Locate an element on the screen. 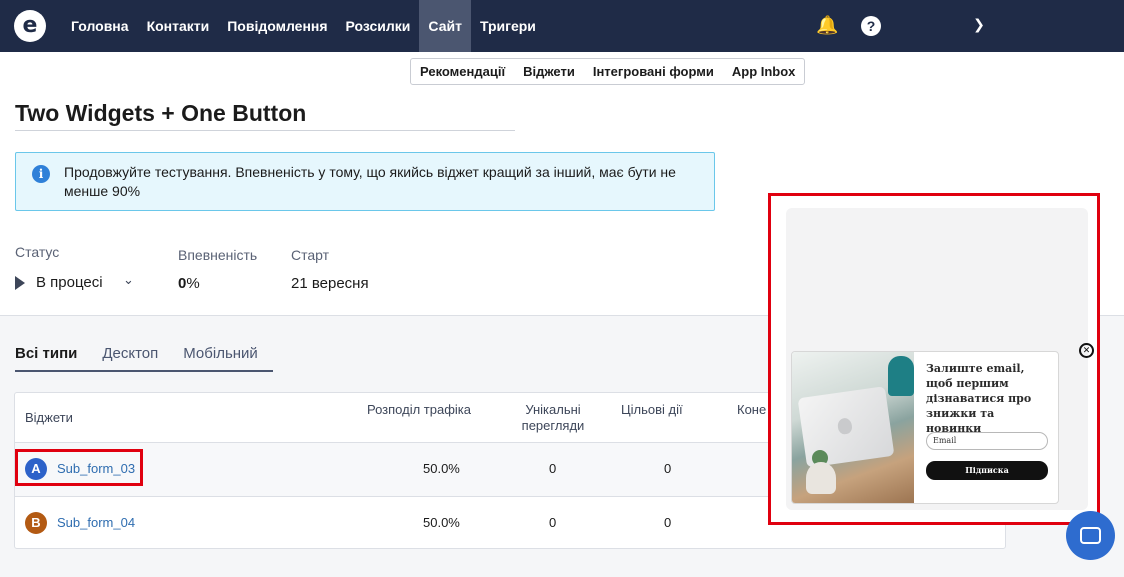  chat-launcher-button is located at coordinates (1090, 535).